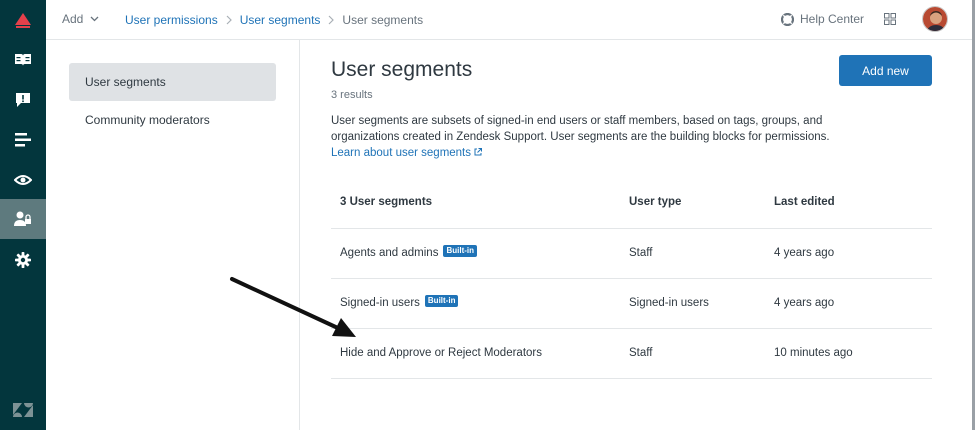 The image size is (975, 430). I want to click on last-edited-cell: 10 minutes ago, so click(813, 353).